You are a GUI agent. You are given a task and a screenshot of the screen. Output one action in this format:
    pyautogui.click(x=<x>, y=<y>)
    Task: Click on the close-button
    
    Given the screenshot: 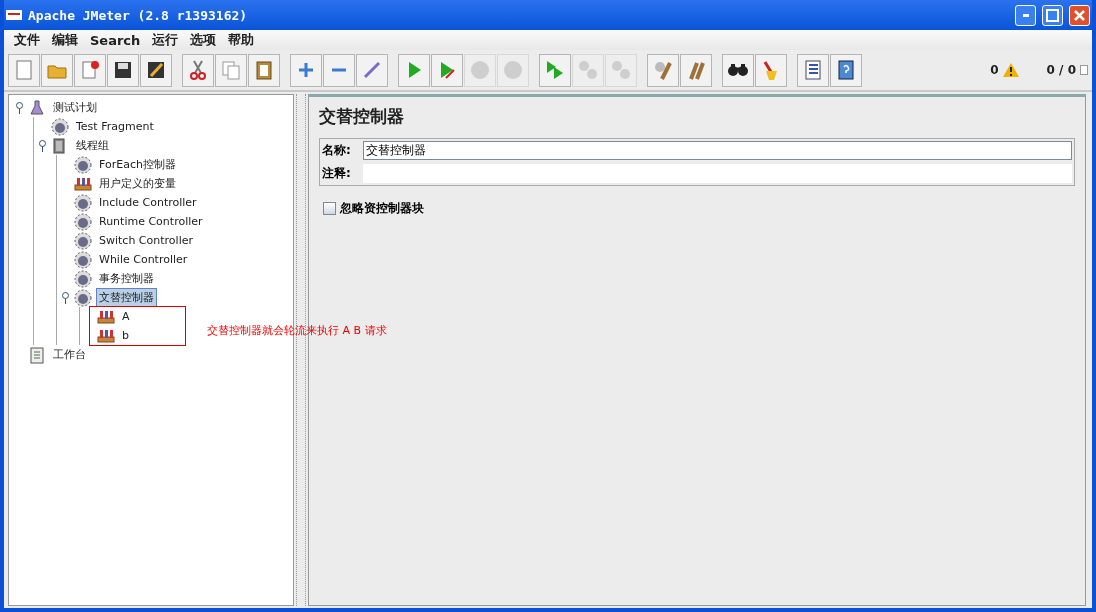 What is the action you would take?
    pyautogui.click(x=1079, y=15)
    